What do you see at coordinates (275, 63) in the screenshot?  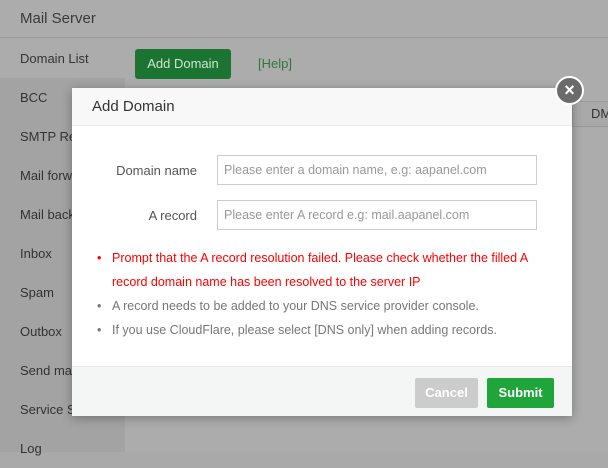 I see `help-link: [Help]` at bounding box center [275, 63].